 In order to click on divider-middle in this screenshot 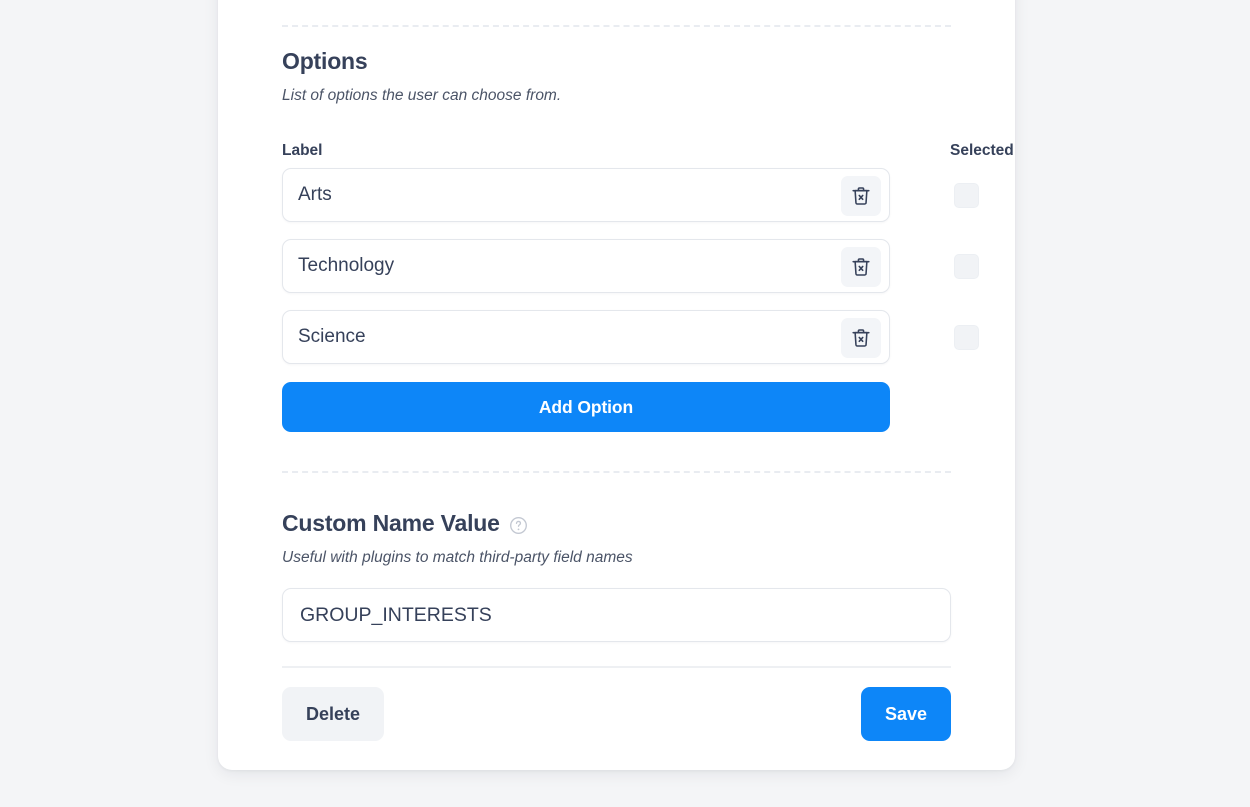, I will do `click(616, 472)`.